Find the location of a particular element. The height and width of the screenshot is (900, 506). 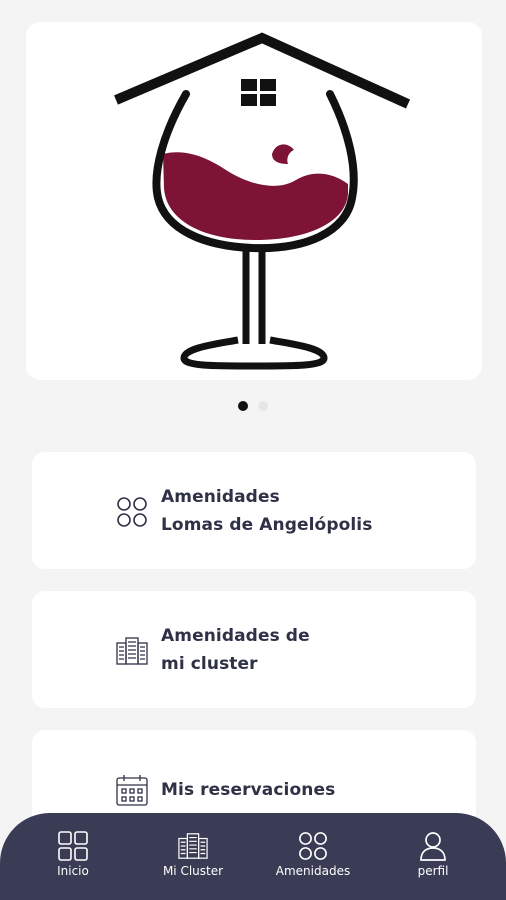

menu-card-line-2: Lomas de Angelópolis is located at coordinates (267, 525).